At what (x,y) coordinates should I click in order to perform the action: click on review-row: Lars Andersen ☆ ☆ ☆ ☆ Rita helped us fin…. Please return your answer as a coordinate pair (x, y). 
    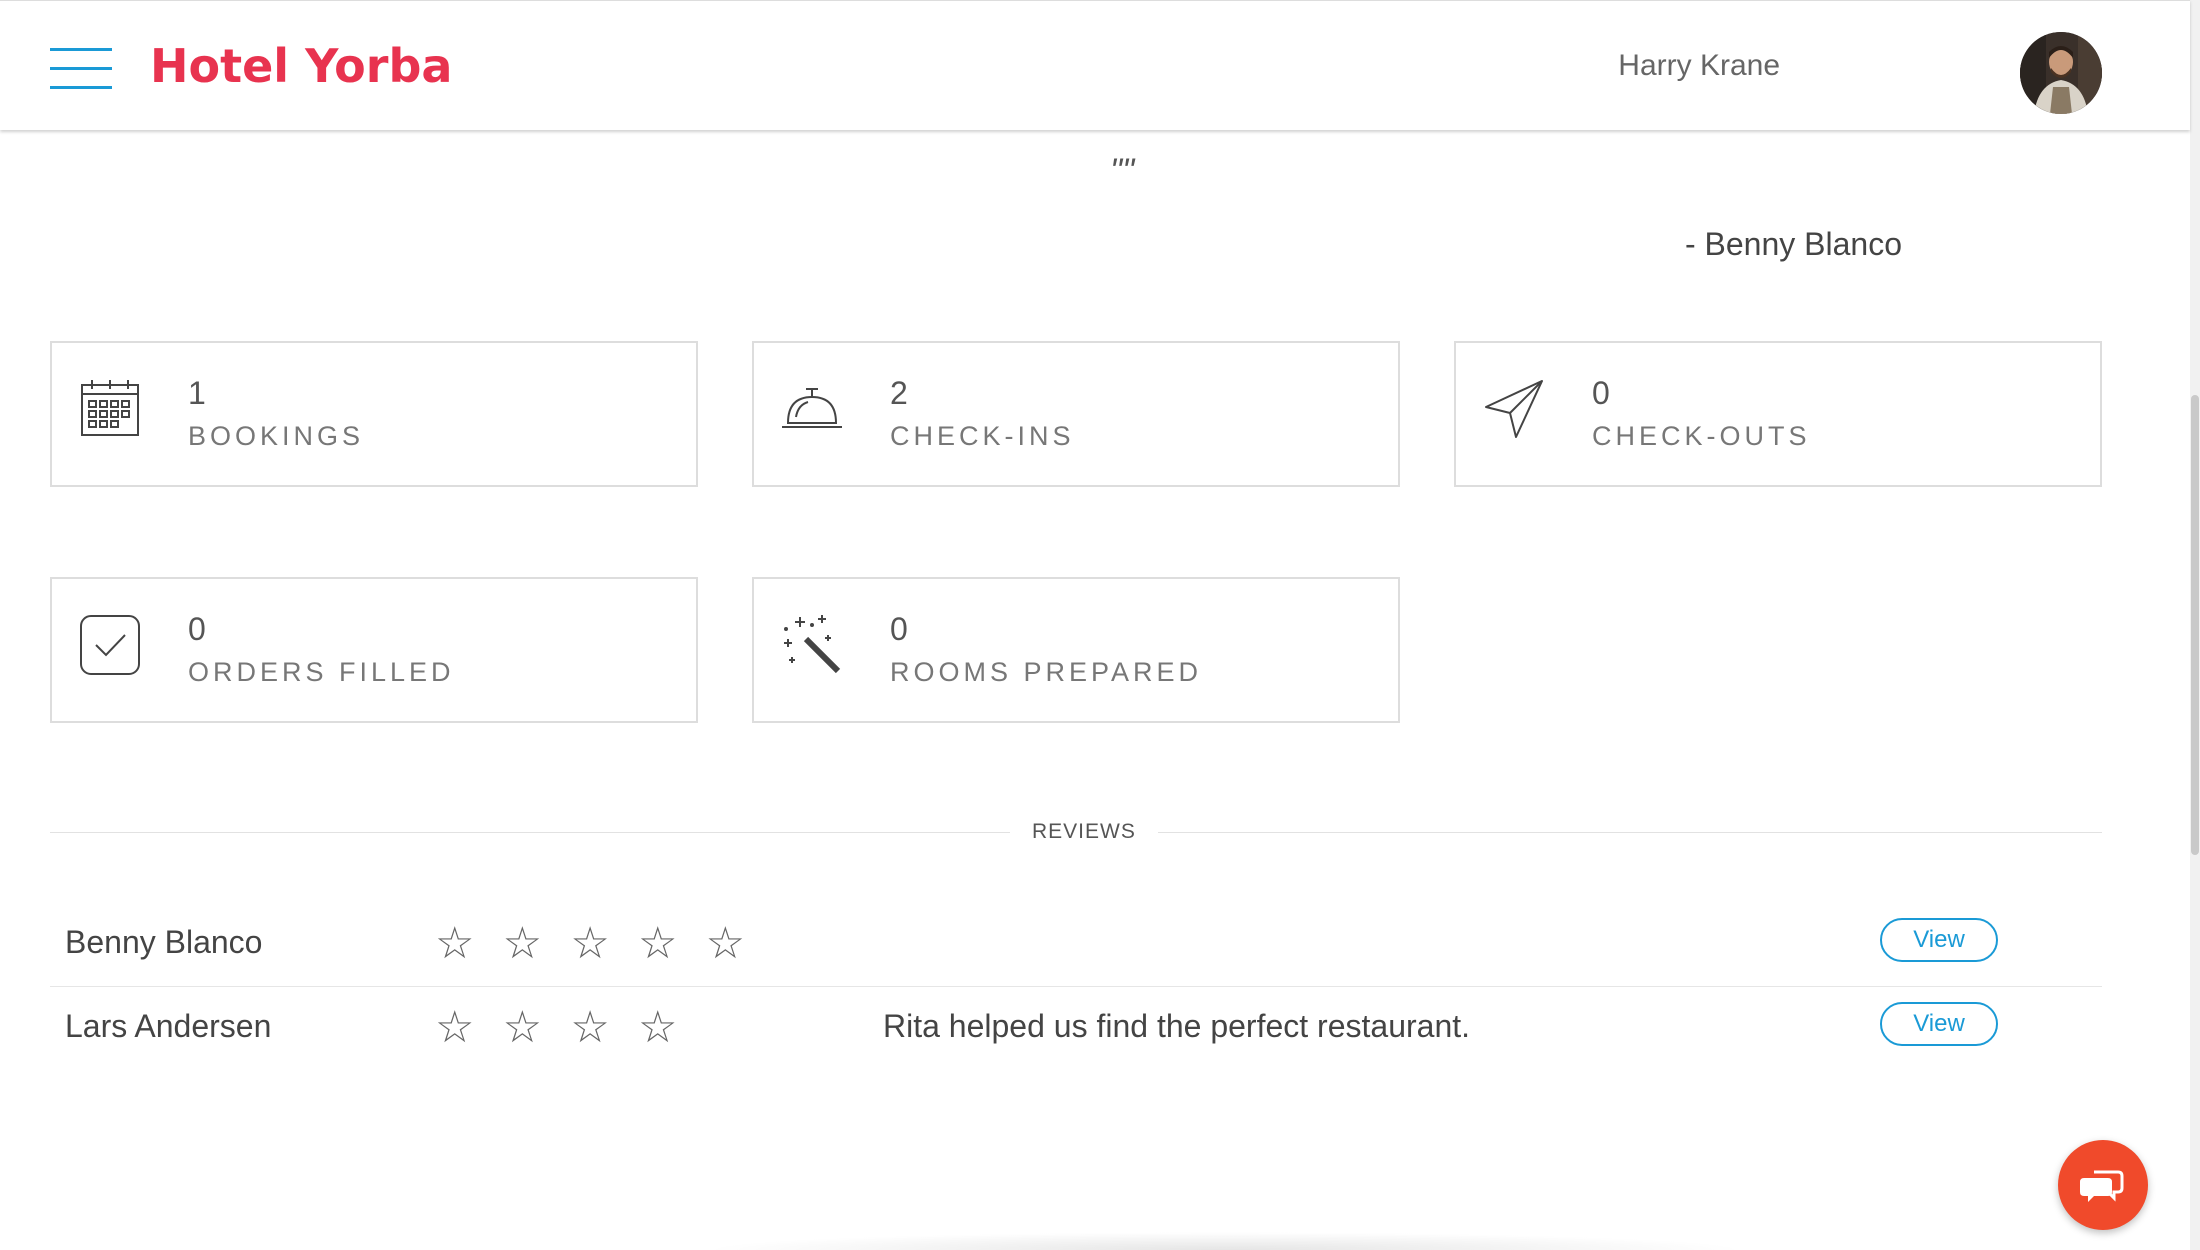
    Looking at the image, I should click on (1076, 1030).